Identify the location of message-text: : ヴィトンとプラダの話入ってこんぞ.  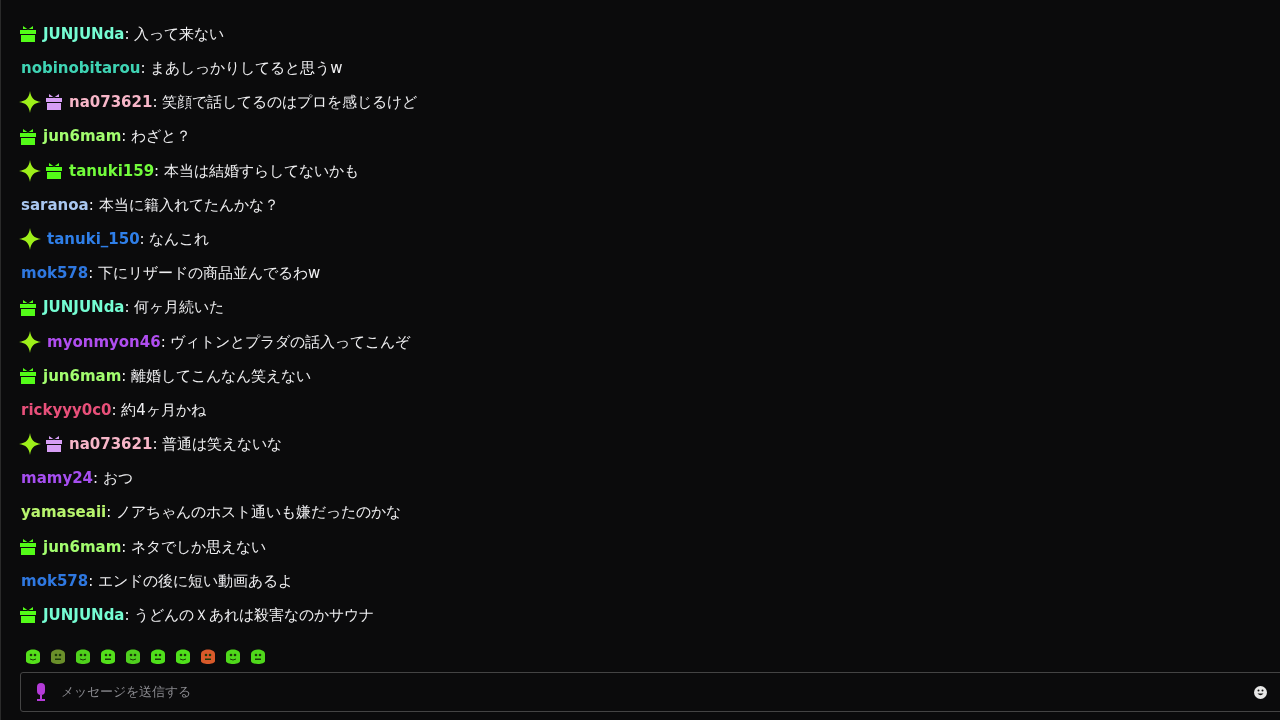
(285, 342).